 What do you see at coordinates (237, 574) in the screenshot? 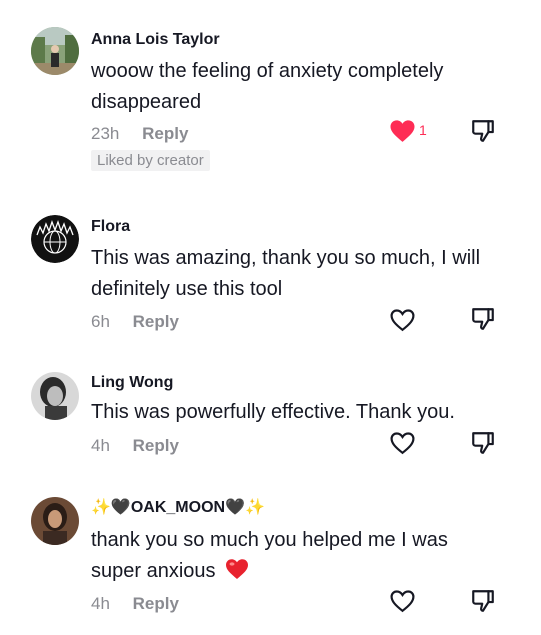
I see `red-heart-emoji-icon` at bounding box center [237, 574].